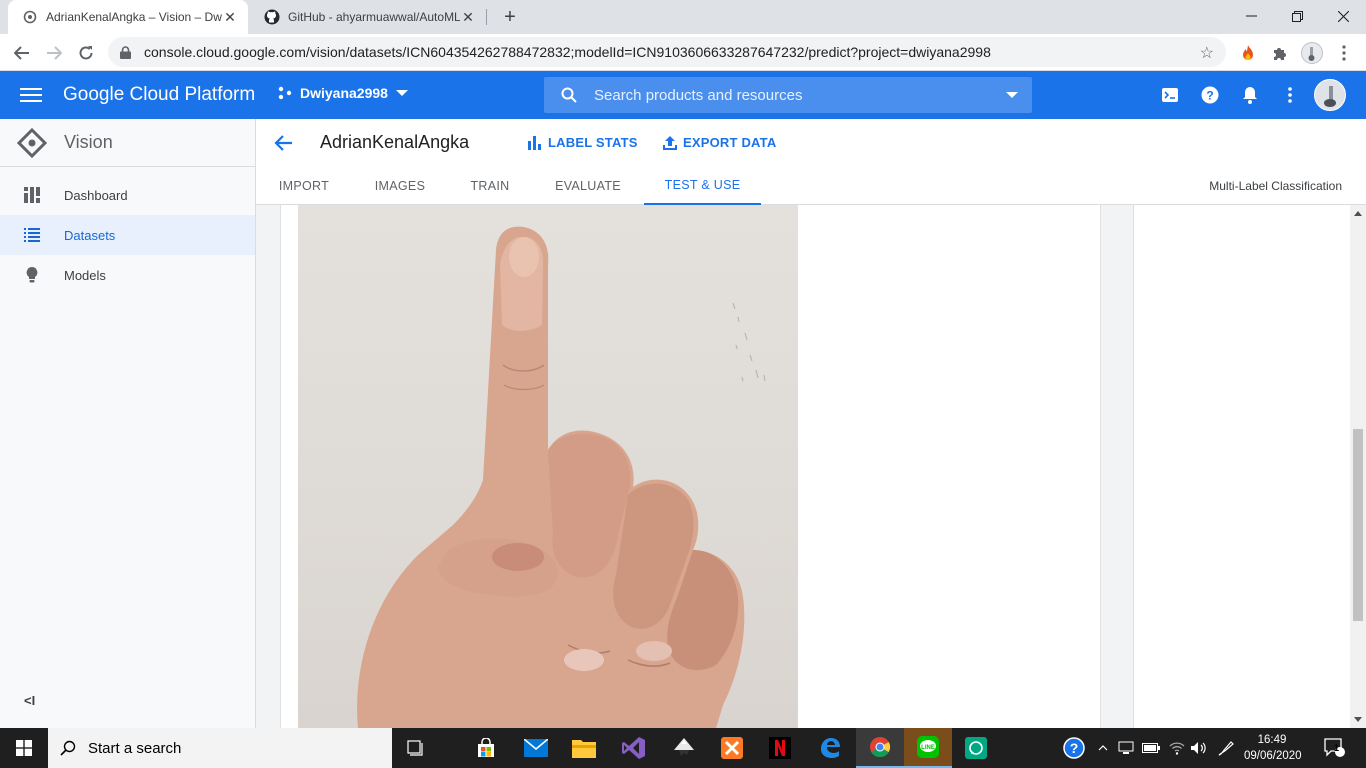 This screenshot has height=768, width=1366. What do you see at coordinates (534, 142) in the screenshot?
I see `bar-chart-icon` at bounding box center [534, 142].